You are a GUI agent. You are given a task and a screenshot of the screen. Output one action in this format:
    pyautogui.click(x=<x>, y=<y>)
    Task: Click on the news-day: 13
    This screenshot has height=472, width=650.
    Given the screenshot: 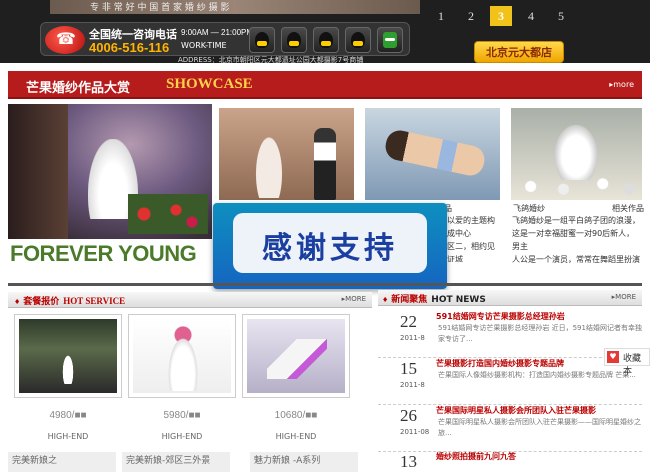 What is the action you would take?
    pyautogui.click(x=408, y=461)
    